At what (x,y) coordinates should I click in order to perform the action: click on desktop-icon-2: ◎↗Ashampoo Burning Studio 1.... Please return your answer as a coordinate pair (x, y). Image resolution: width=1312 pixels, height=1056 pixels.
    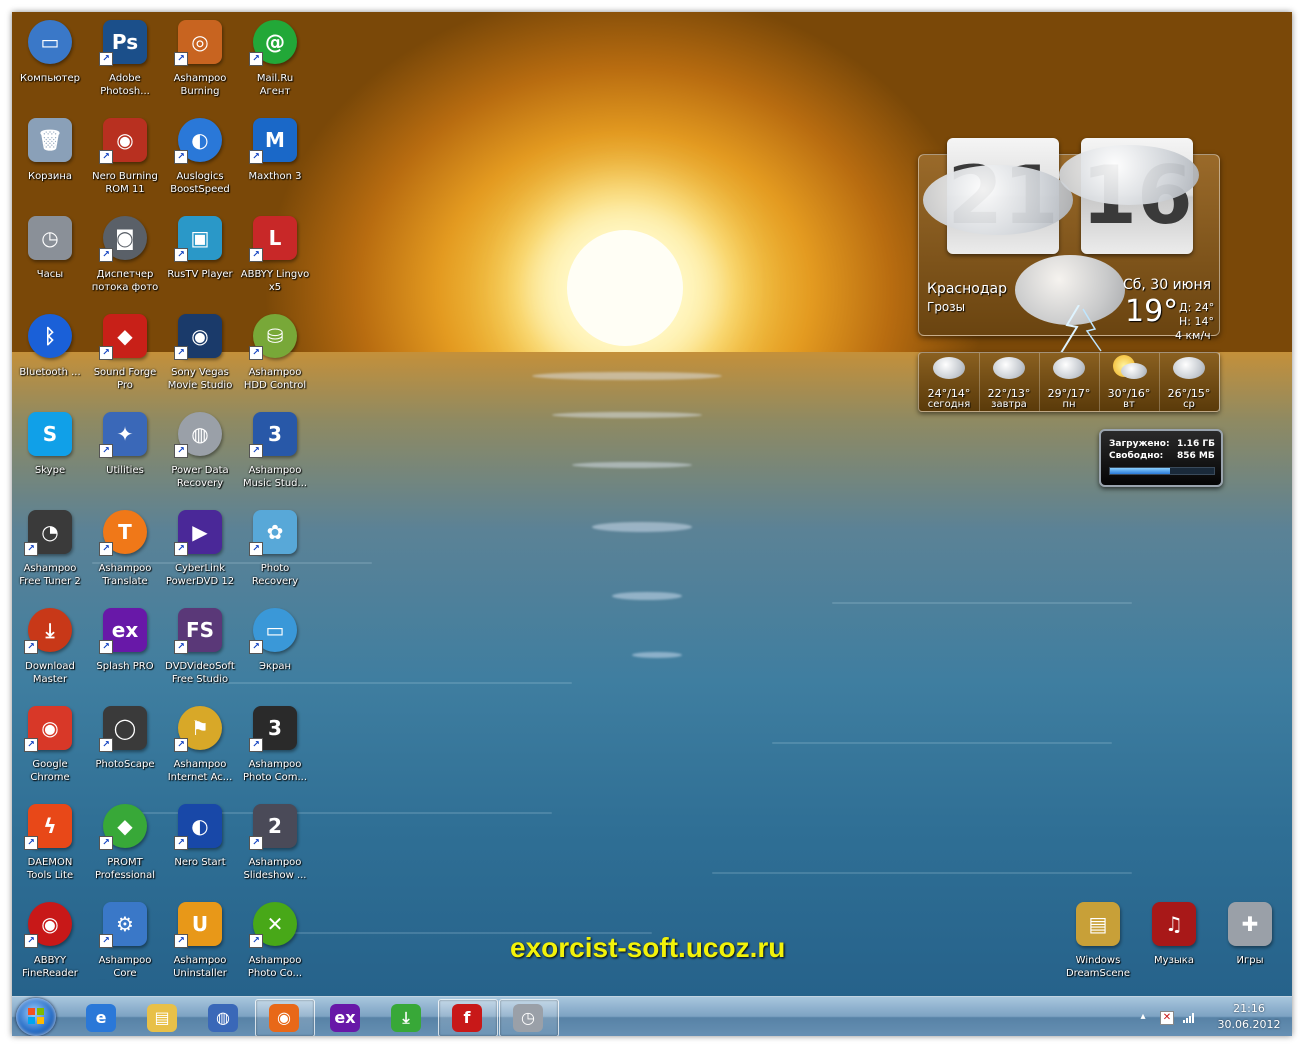
    Looking at the image, I should click on (200, 59).